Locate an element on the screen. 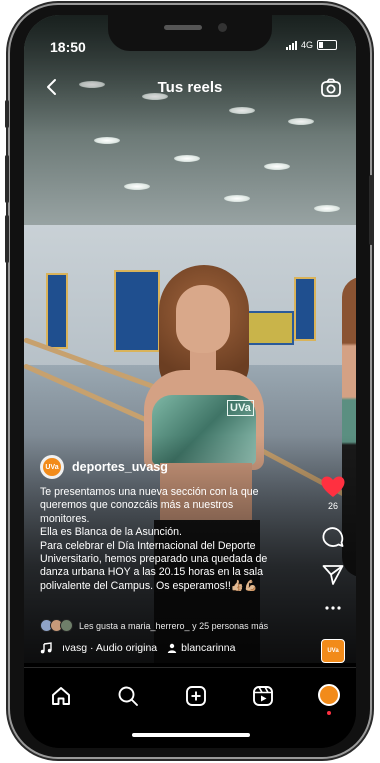 This screenshot has width=380, height=763. status-time: 18:50 is located at coordinates (68, 47).